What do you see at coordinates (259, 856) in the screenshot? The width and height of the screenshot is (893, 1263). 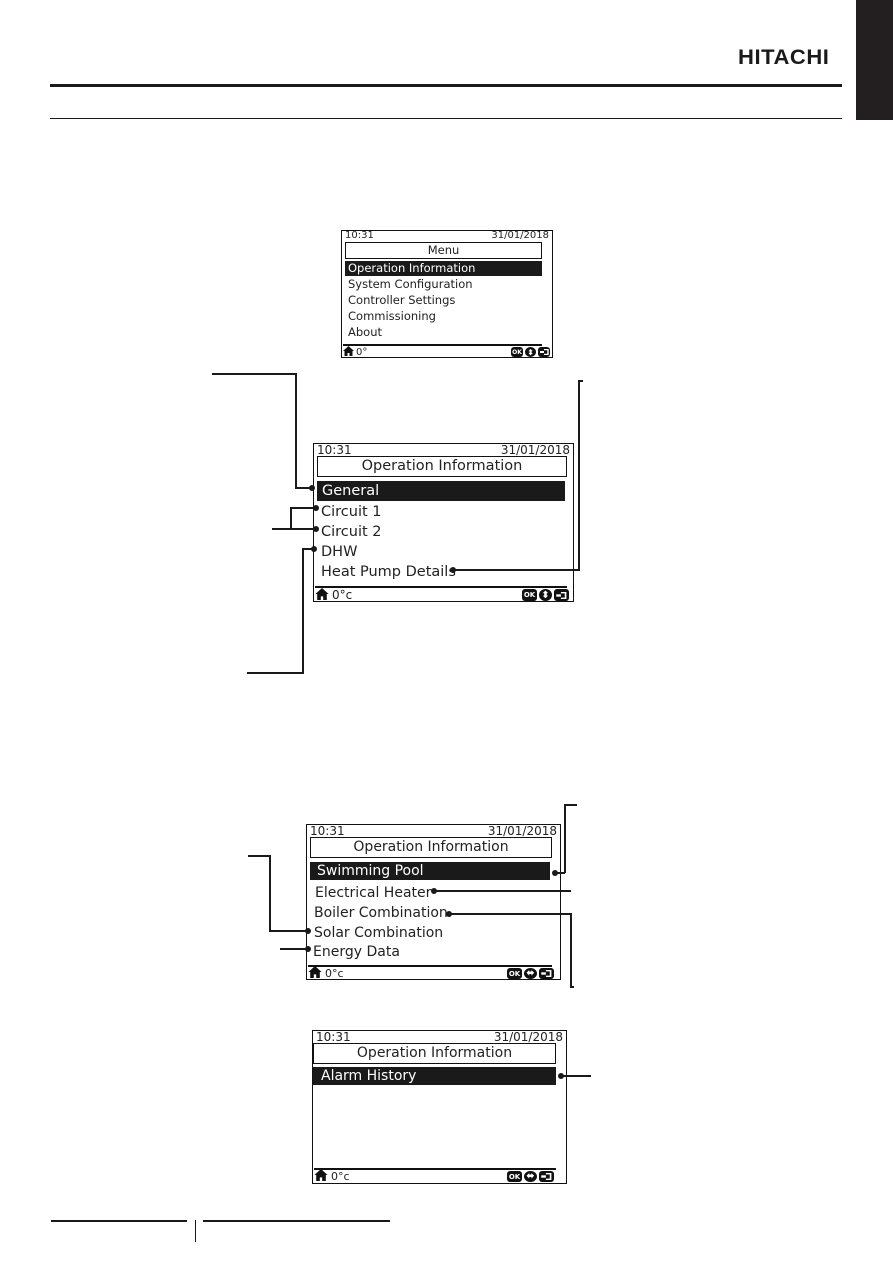 I see `callout-solar` at bounding box center [259, 856].